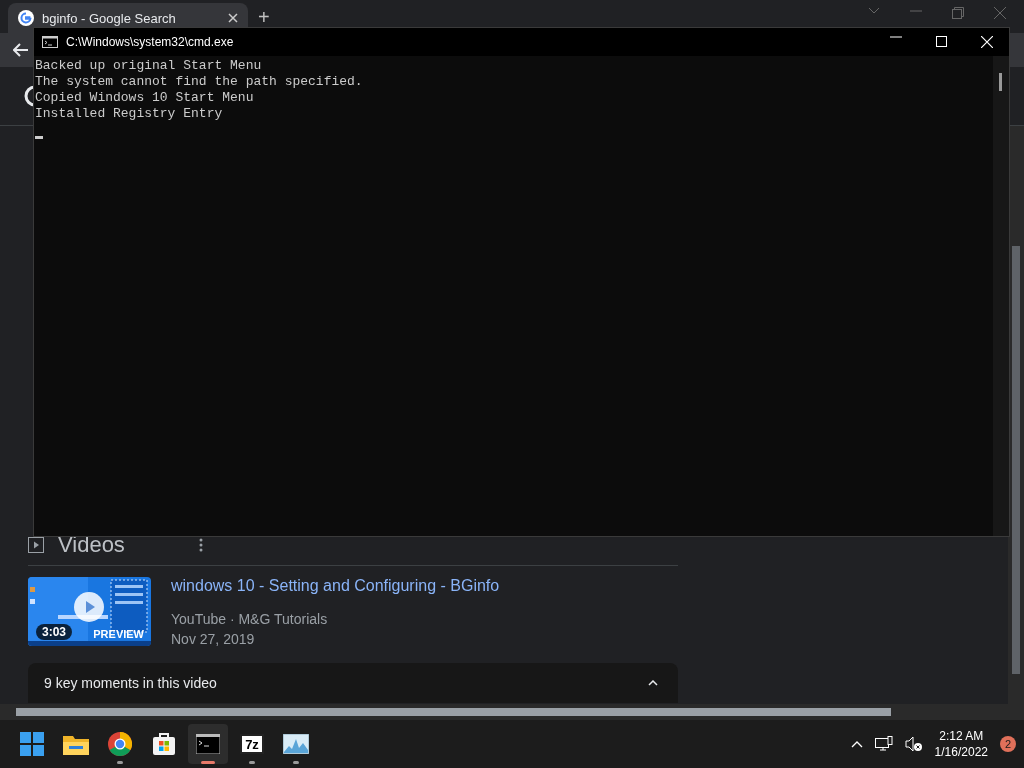 This screenshot has height=768, width=1024. I want to click on clock-time: 2:12 AM, so click(961, 736).